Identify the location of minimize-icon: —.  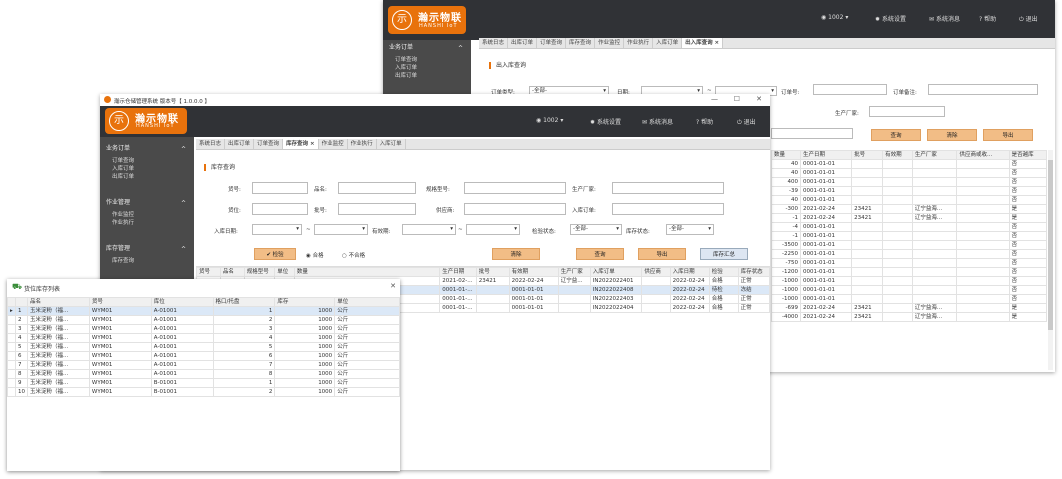
(714, 99).